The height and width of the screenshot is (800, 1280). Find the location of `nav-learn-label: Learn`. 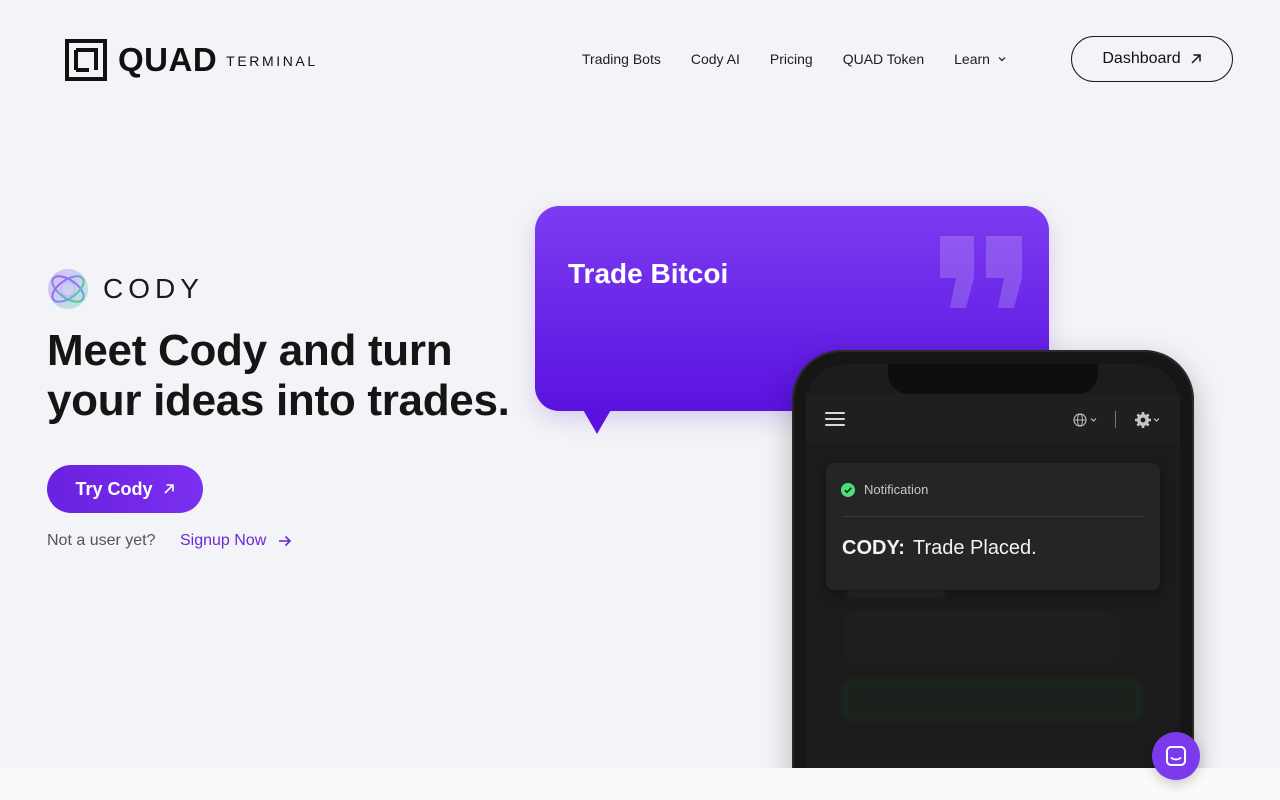

nav-learn-label: Learn is located at coordinates (972, 59).